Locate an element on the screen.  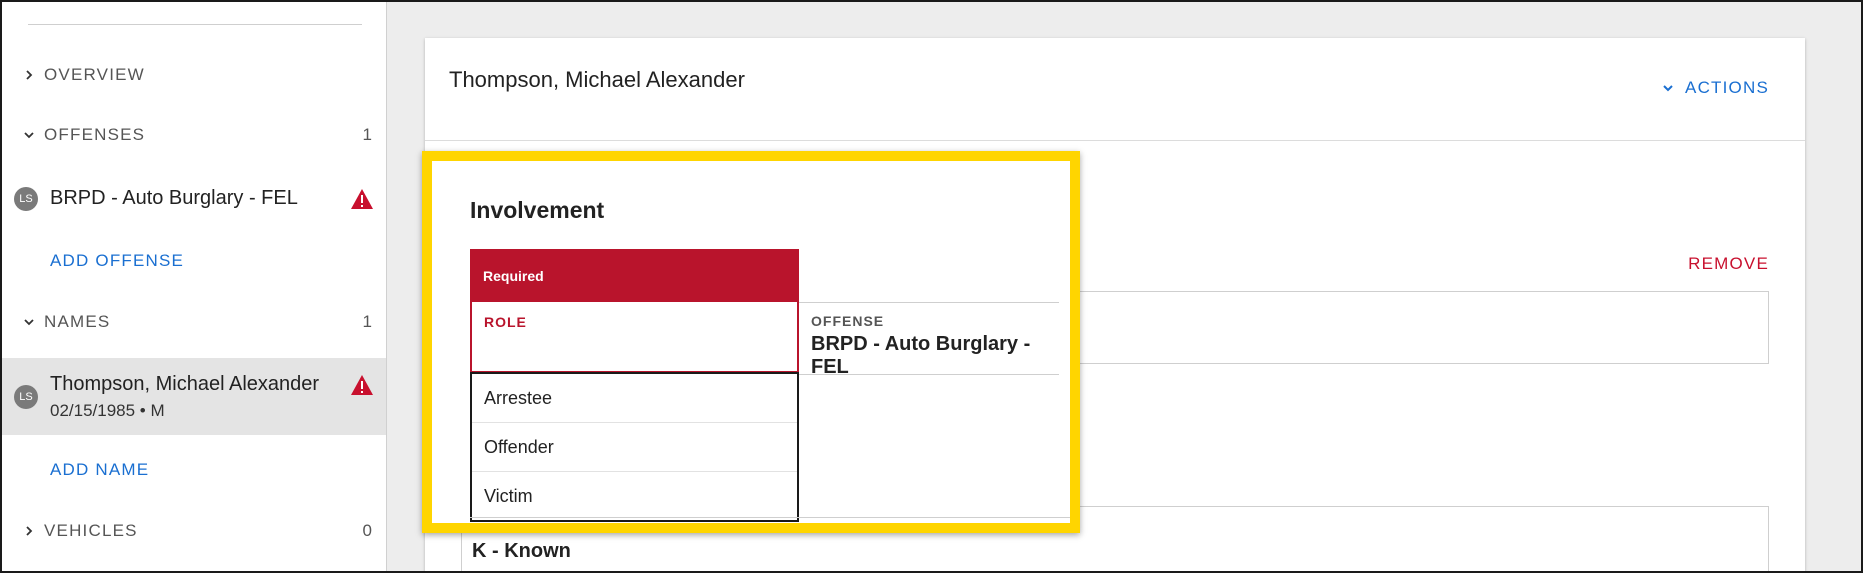
involvement-title: Involvement is located at coordinates (537, 210).